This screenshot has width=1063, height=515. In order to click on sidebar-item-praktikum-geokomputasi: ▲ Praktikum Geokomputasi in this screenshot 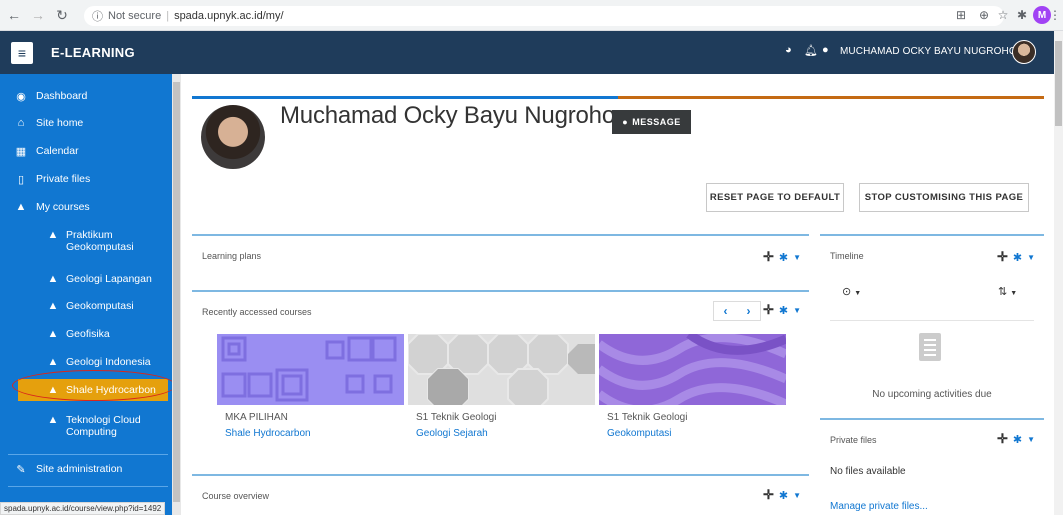, I will do `click(86, 241)`.